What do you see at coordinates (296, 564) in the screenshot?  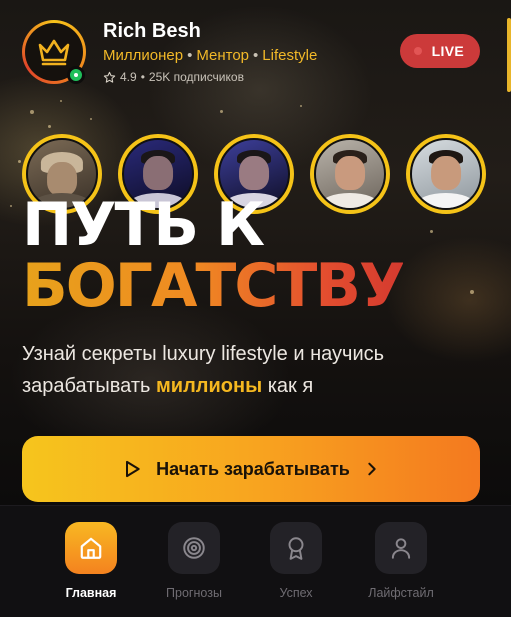 I see `nav-item-success: Успех` at bounding box center [296, 564].